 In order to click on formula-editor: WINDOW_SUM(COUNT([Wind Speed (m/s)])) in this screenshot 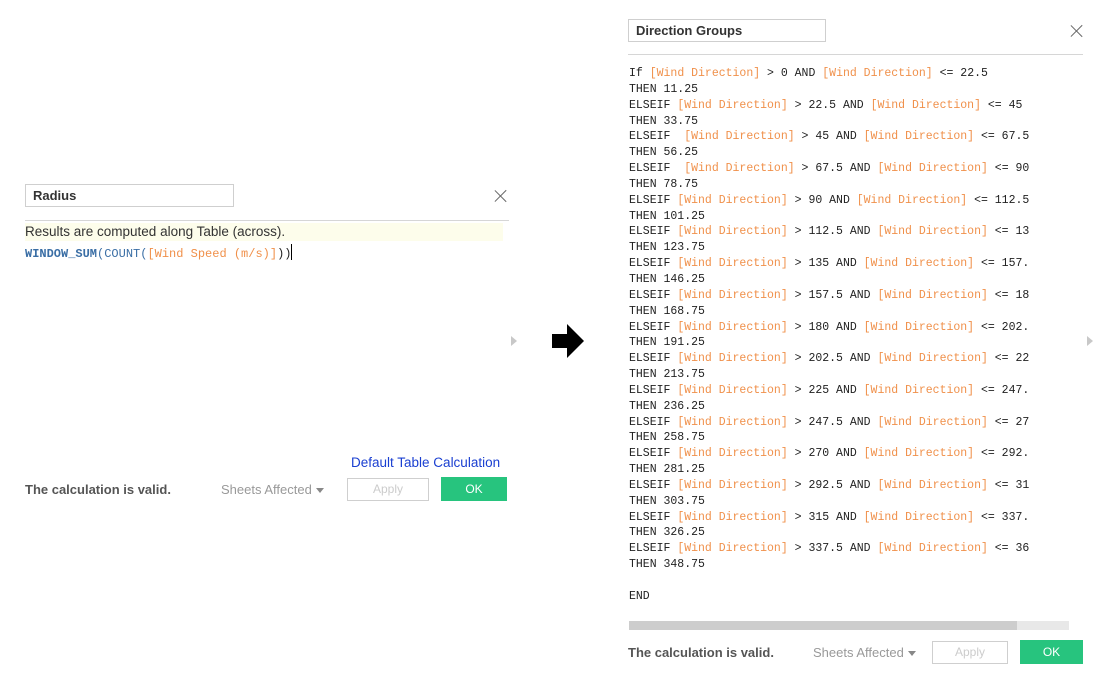, I will do `click(159, 251)`.